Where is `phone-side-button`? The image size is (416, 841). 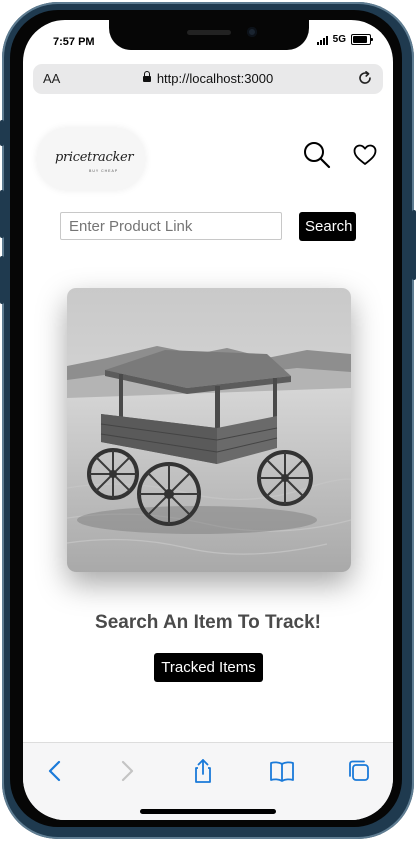
phone-side-button is located at coordinates (2, 133).